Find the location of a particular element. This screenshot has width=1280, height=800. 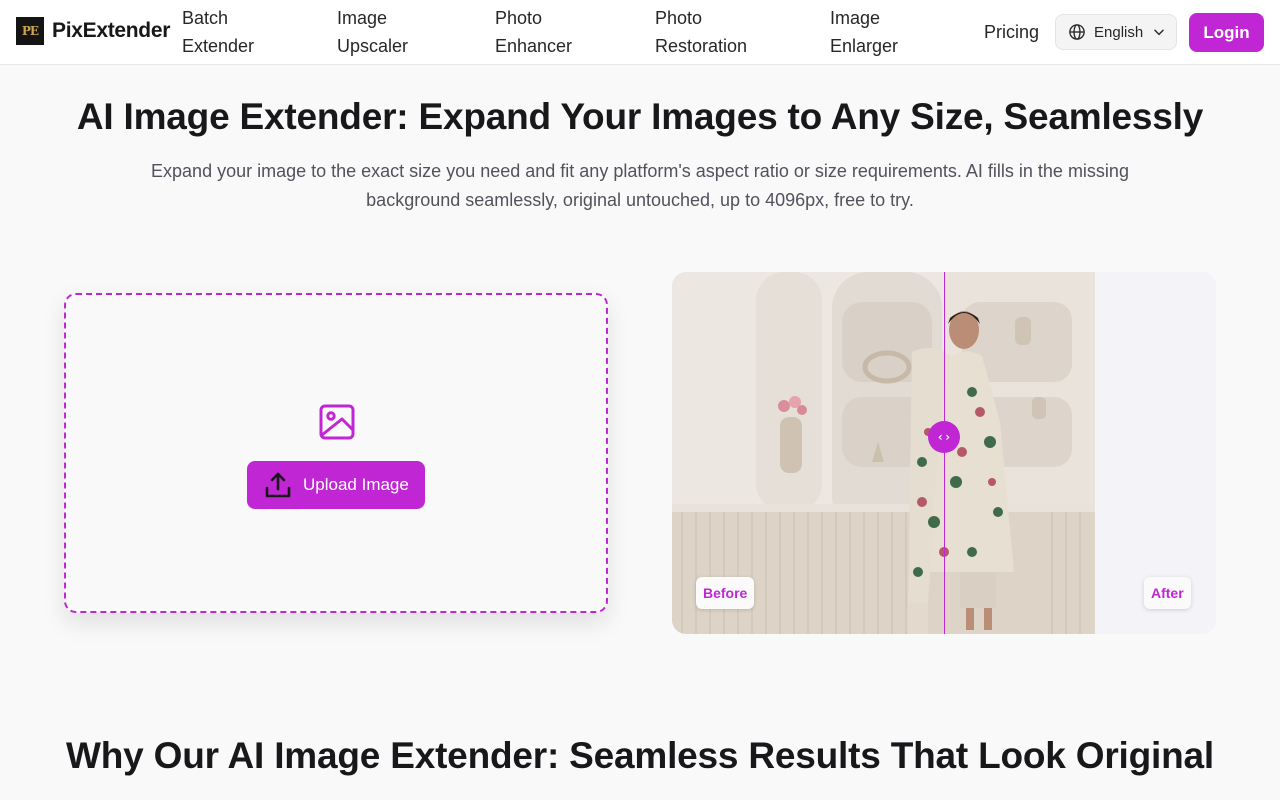

upload-icon is located at coordinates (278, 485).